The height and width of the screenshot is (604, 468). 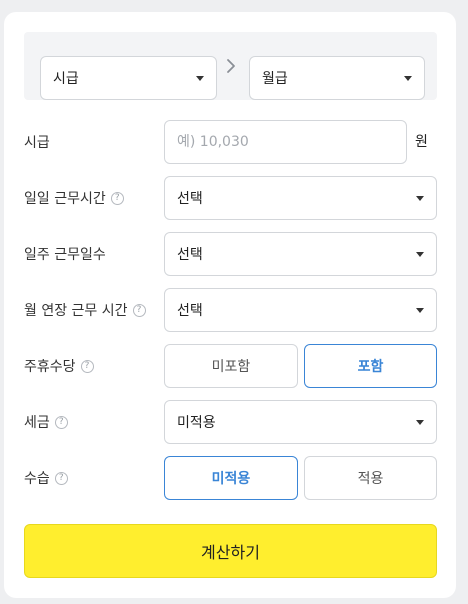 What do you see at coordinates (66, 79) in the screenshot?
I see `from-unit-value: 시급` at bounding box center [66, 79].